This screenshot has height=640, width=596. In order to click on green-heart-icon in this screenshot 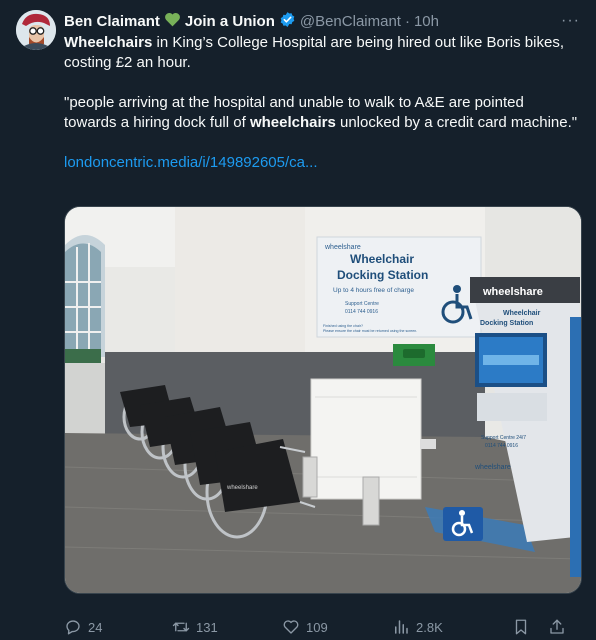, I will do `click(172, 21)`.